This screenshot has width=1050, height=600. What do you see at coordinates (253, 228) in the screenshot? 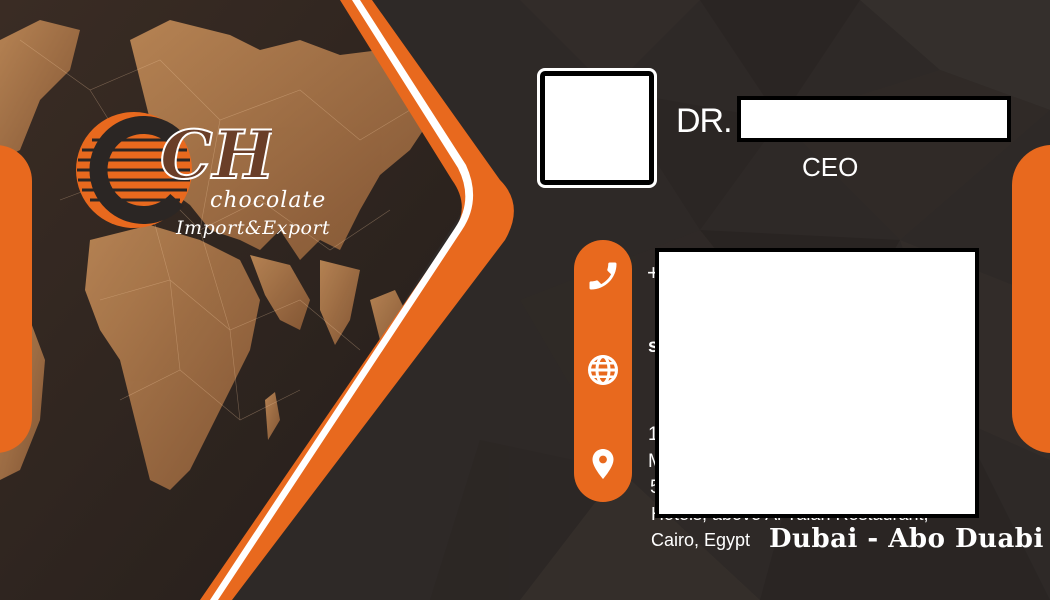
I see `logo-line-import-export: Import&Export` at bounding box center [253, 228].